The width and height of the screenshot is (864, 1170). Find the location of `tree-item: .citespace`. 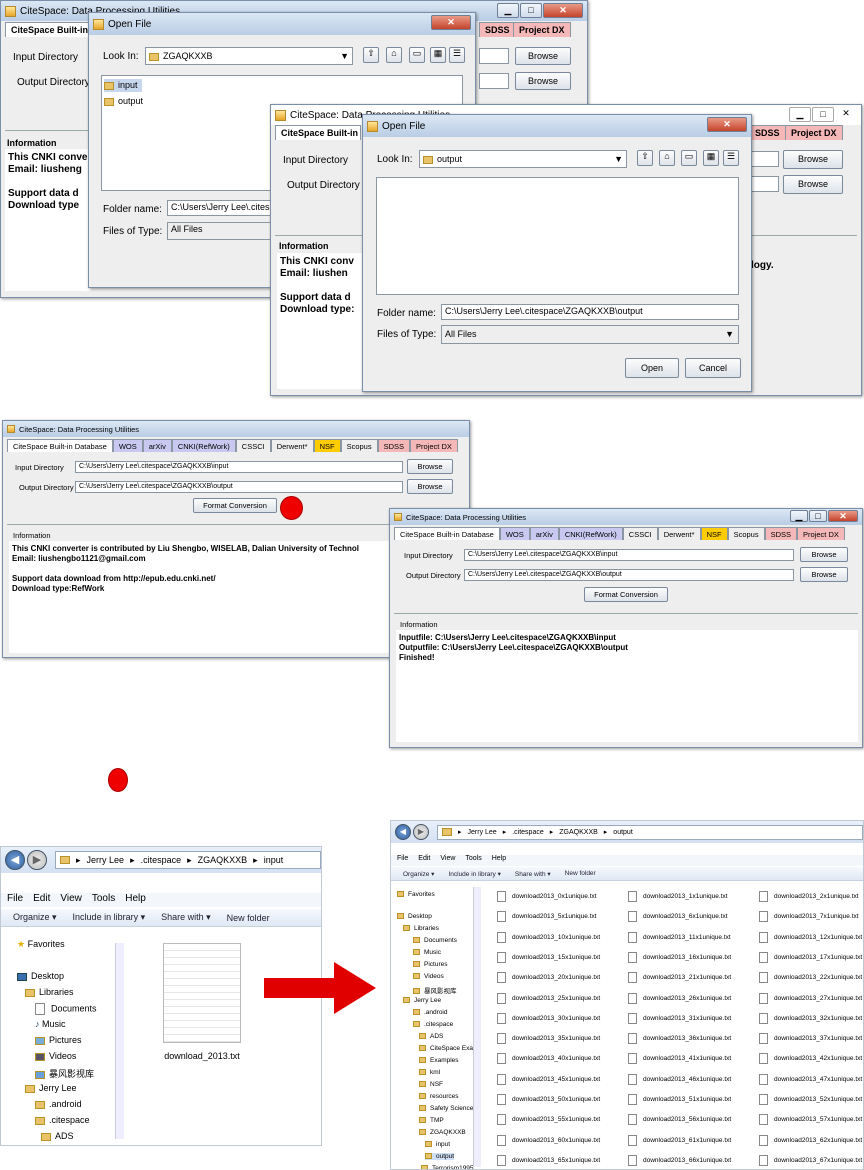

tree-item: .citespace is located at coordinates (433, 1024).